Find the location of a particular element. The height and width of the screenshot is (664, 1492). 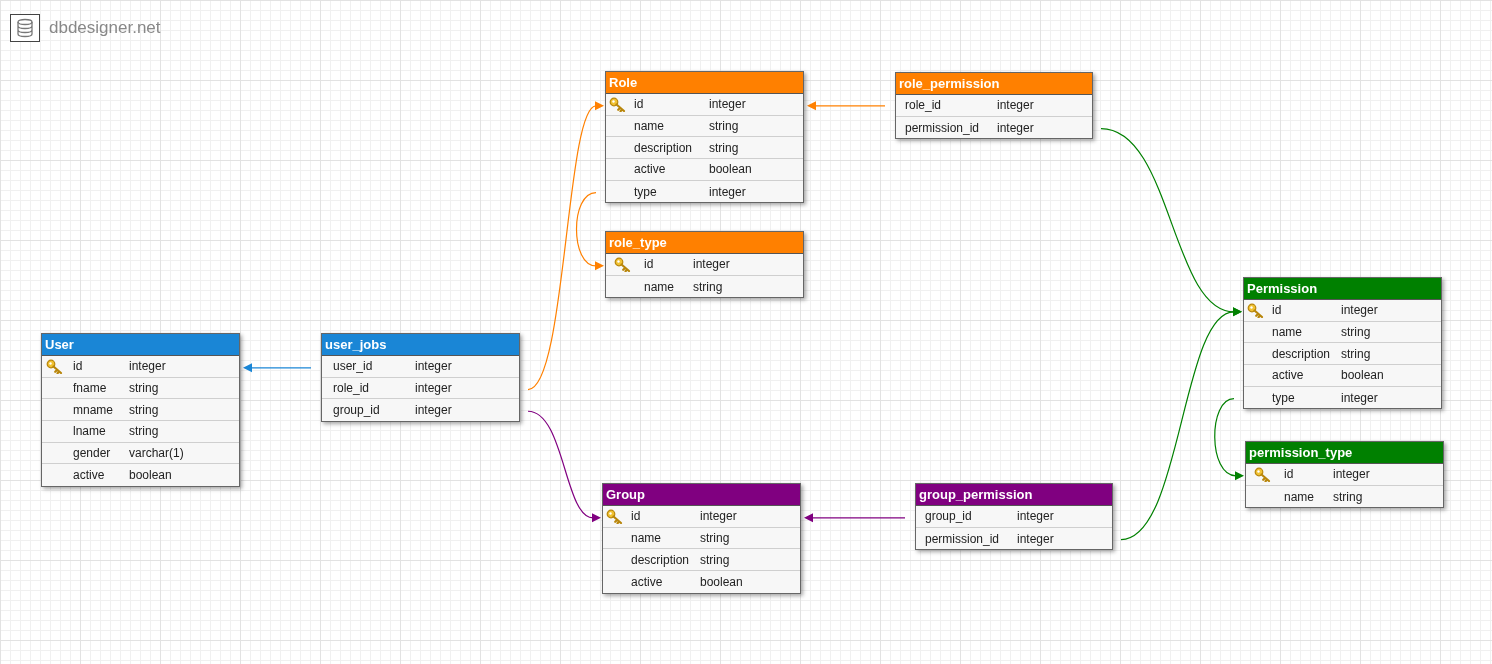

table-title: Group is located at coordinates (701, 495).